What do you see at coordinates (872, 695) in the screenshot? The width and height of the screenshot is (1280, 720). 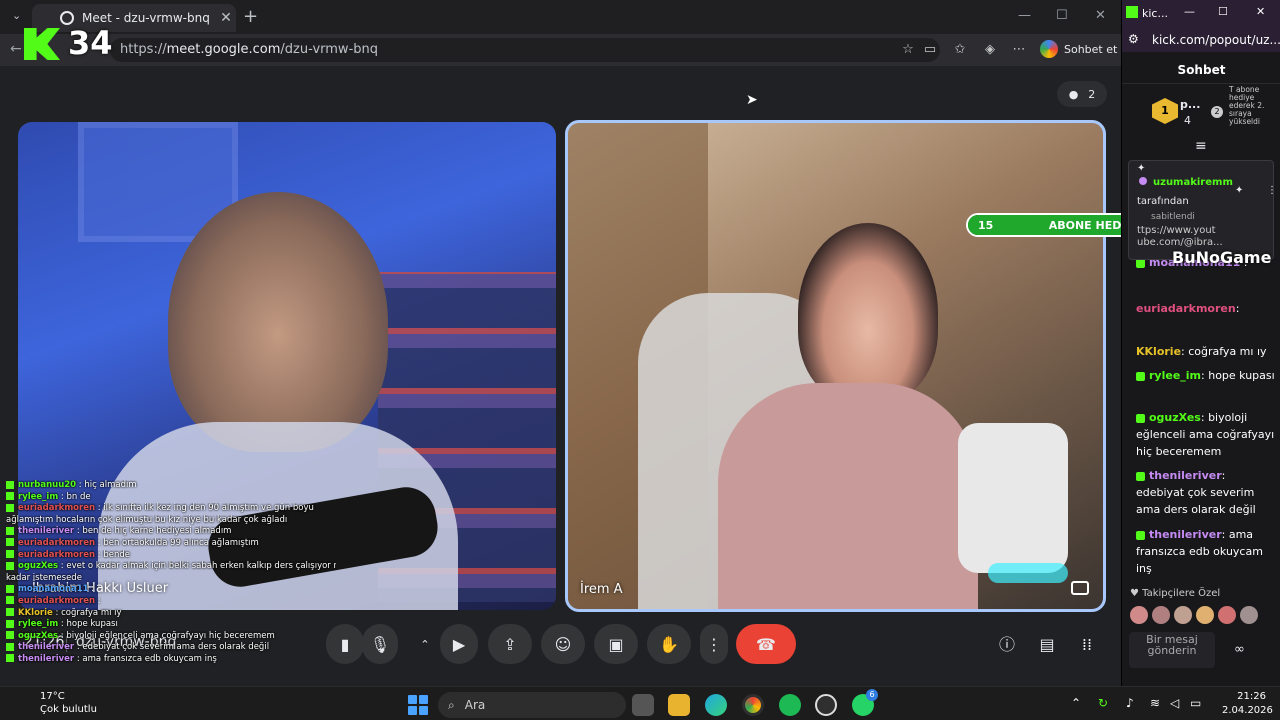 I see `whatsapp-badge: 6` at bounding box center [872, 695].